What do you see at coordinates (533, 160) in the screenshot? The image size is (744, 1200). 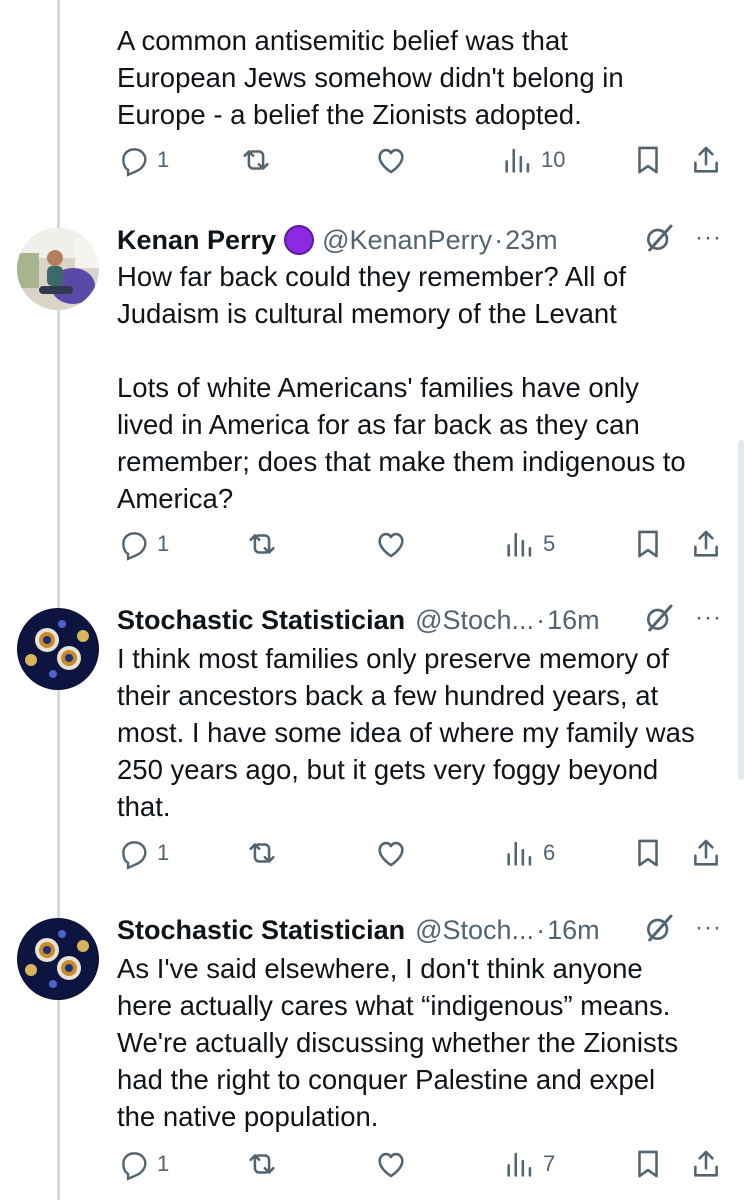 I see `views-button: 10` at bounding box center [533, 160].